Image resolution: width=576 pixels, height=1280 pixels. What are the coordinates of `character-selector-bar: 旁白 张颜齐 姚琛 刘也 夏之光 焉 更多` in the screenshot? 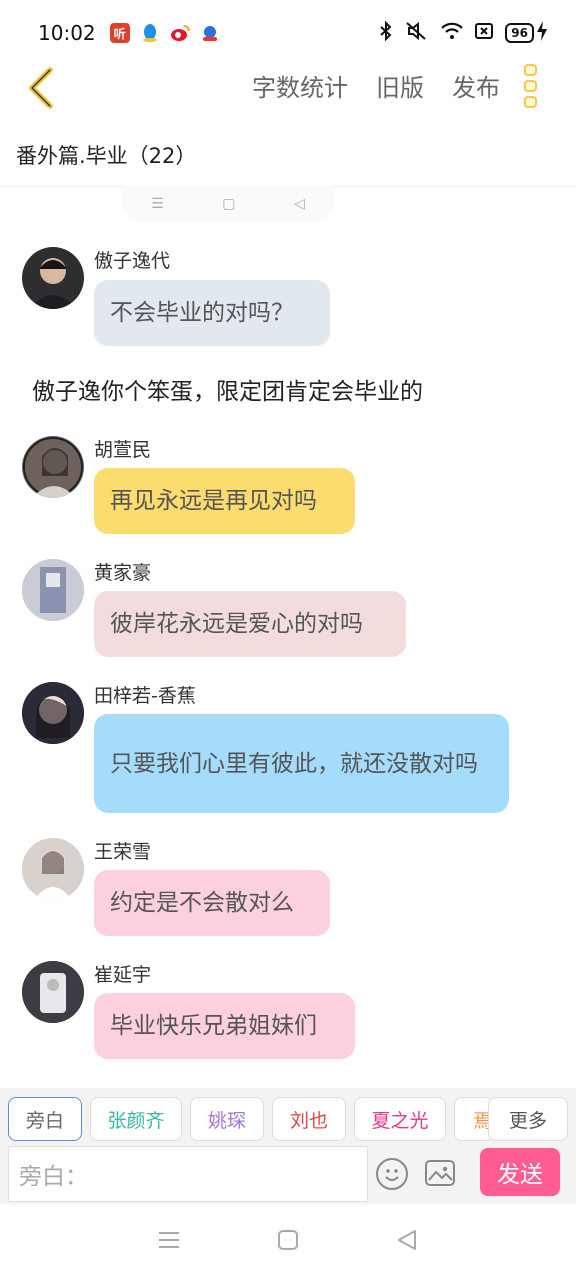 It's located at (288, 1119).